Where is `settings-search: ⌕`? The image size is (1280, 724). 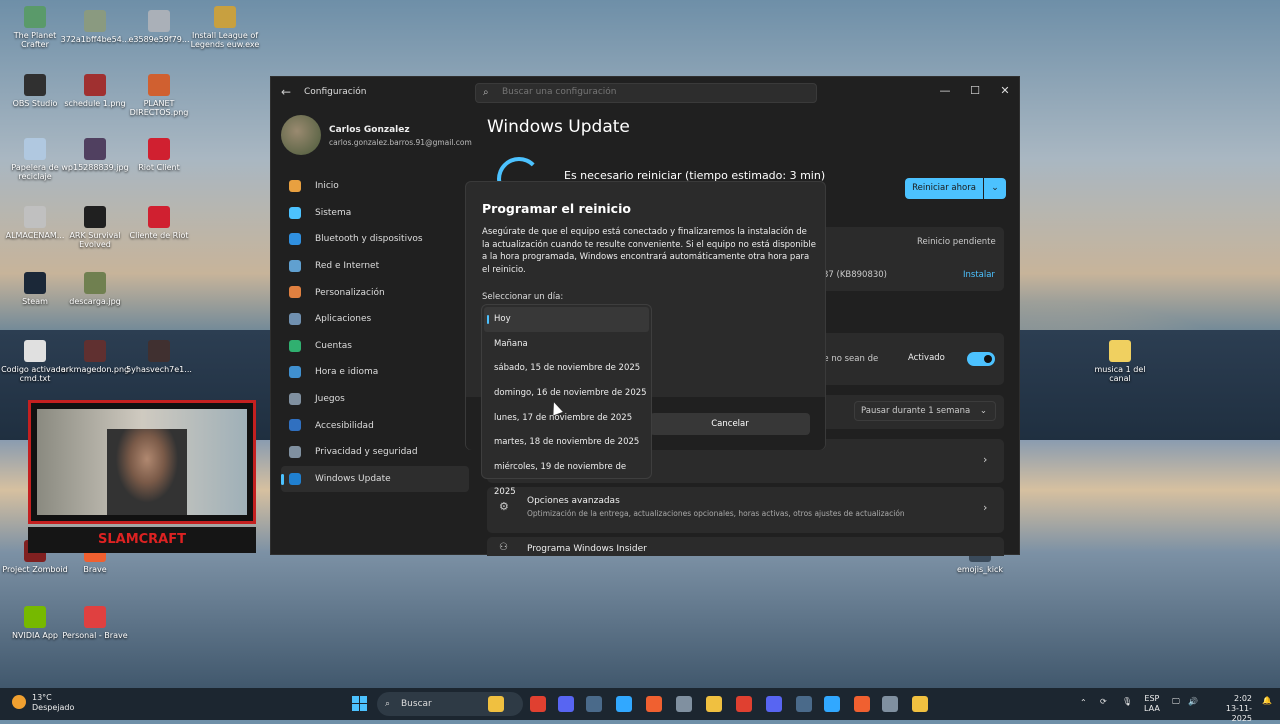 settings-search: ⌕ is located at coordinates (646, 93).